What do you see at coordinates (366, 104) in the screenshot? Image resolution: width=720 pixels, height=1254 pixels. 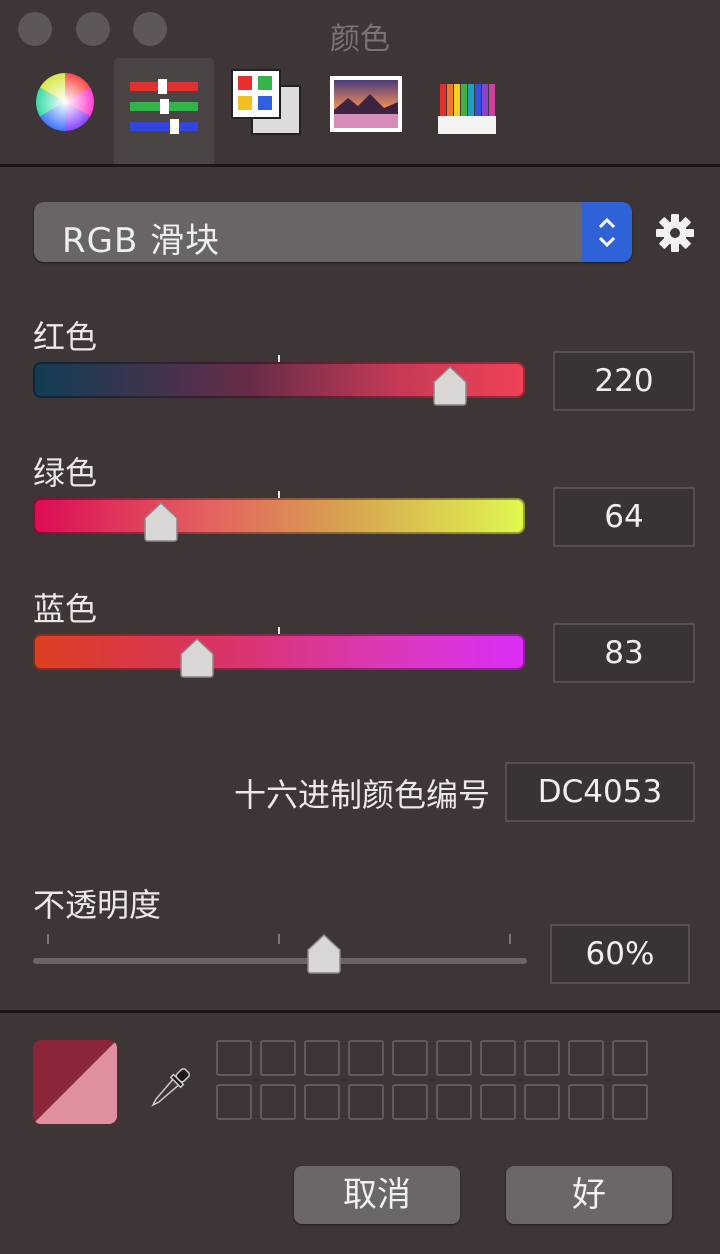 I see `image-palettes-icon` at bounding box center [366, 104].